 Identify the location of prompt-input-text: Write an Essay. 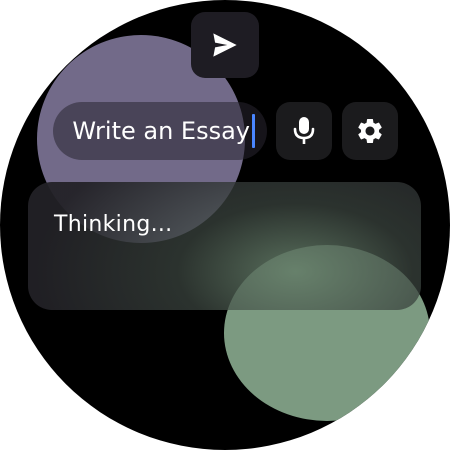
(161, 131).